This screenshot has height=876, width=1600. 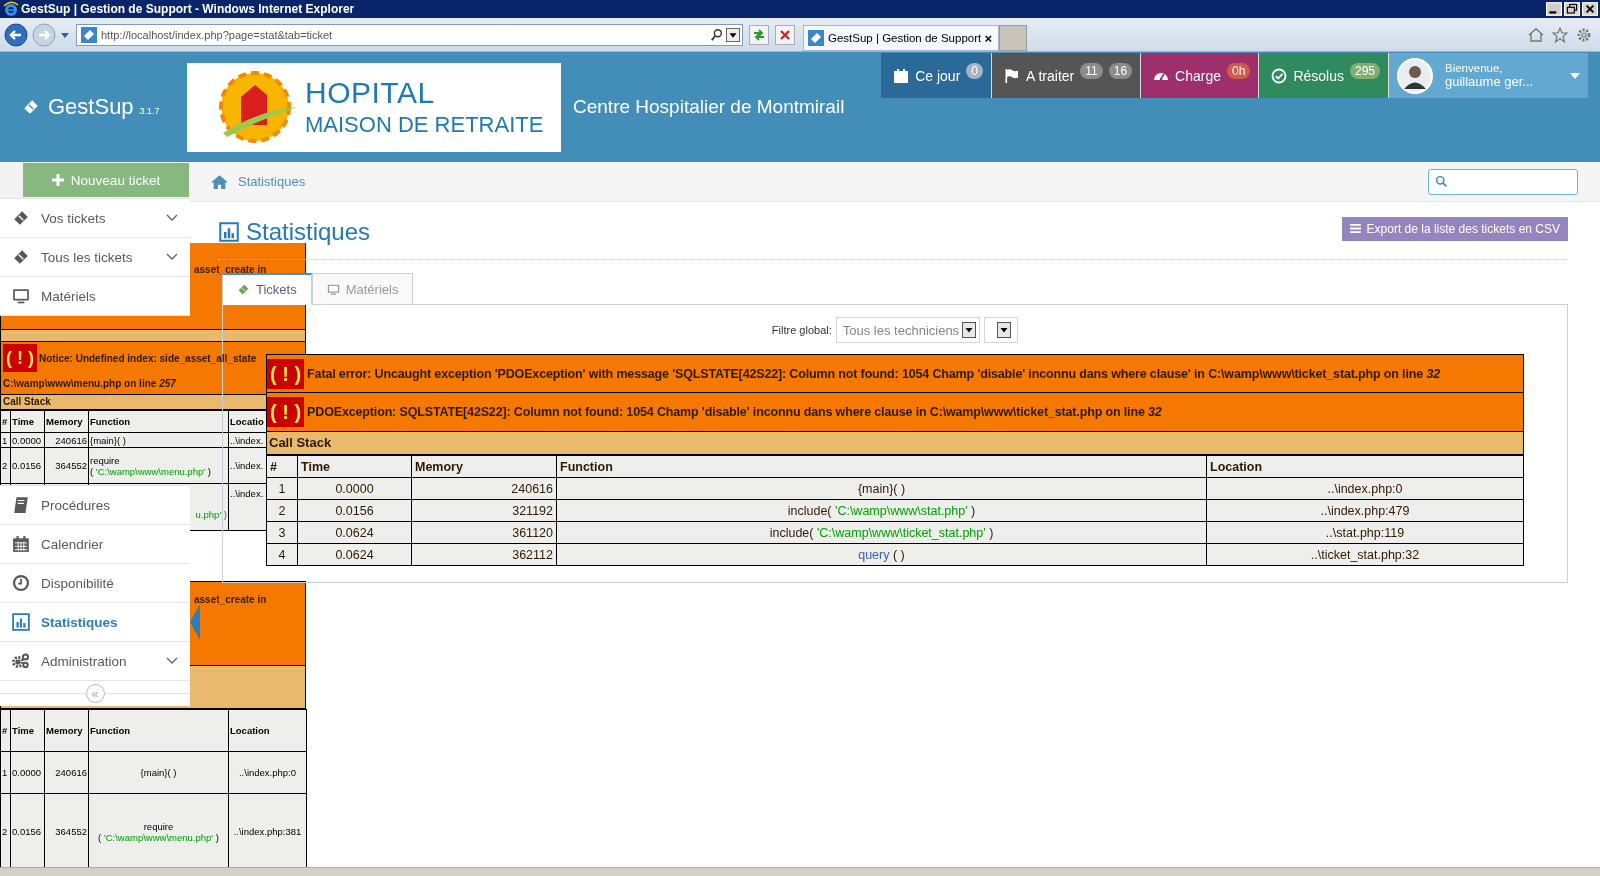 I want to click on sidebar-item: Procédures, so click(x=95, y=505).